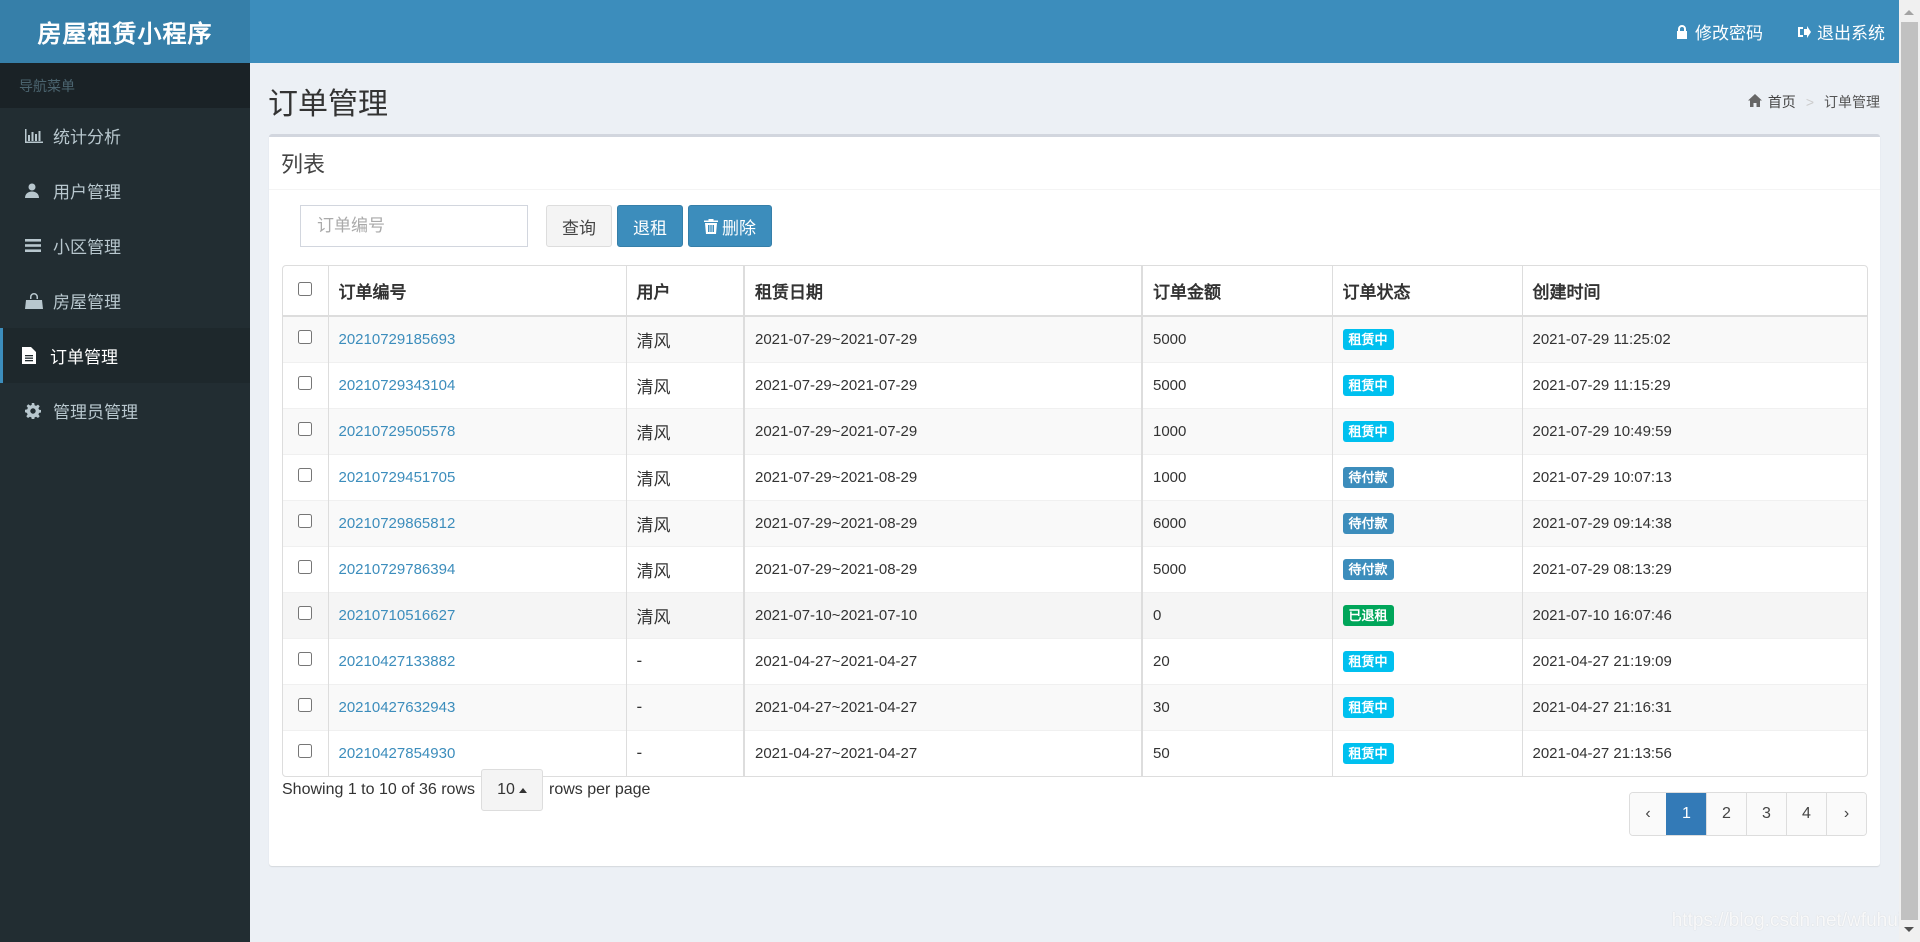  What do you see at coordinates (1909, 12) in the screenshot?
I see `scroll-up-arrow-icon` at bounding box center [1909, 12].